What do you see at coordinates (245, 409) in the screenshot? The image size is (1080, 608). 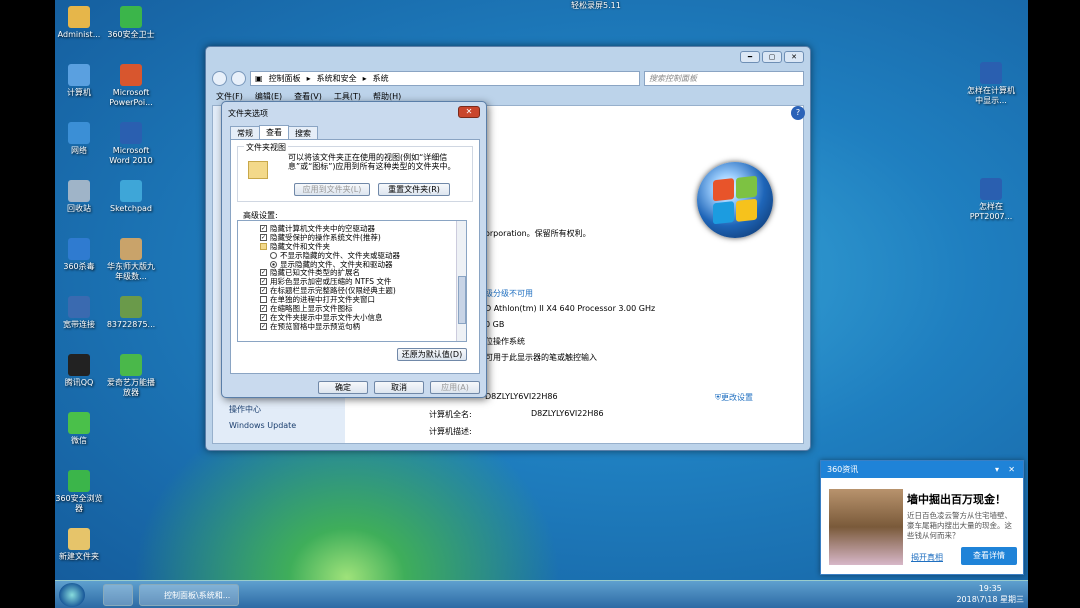 I see `link-action-center: 操作中心` at bounding box center [245, 409].